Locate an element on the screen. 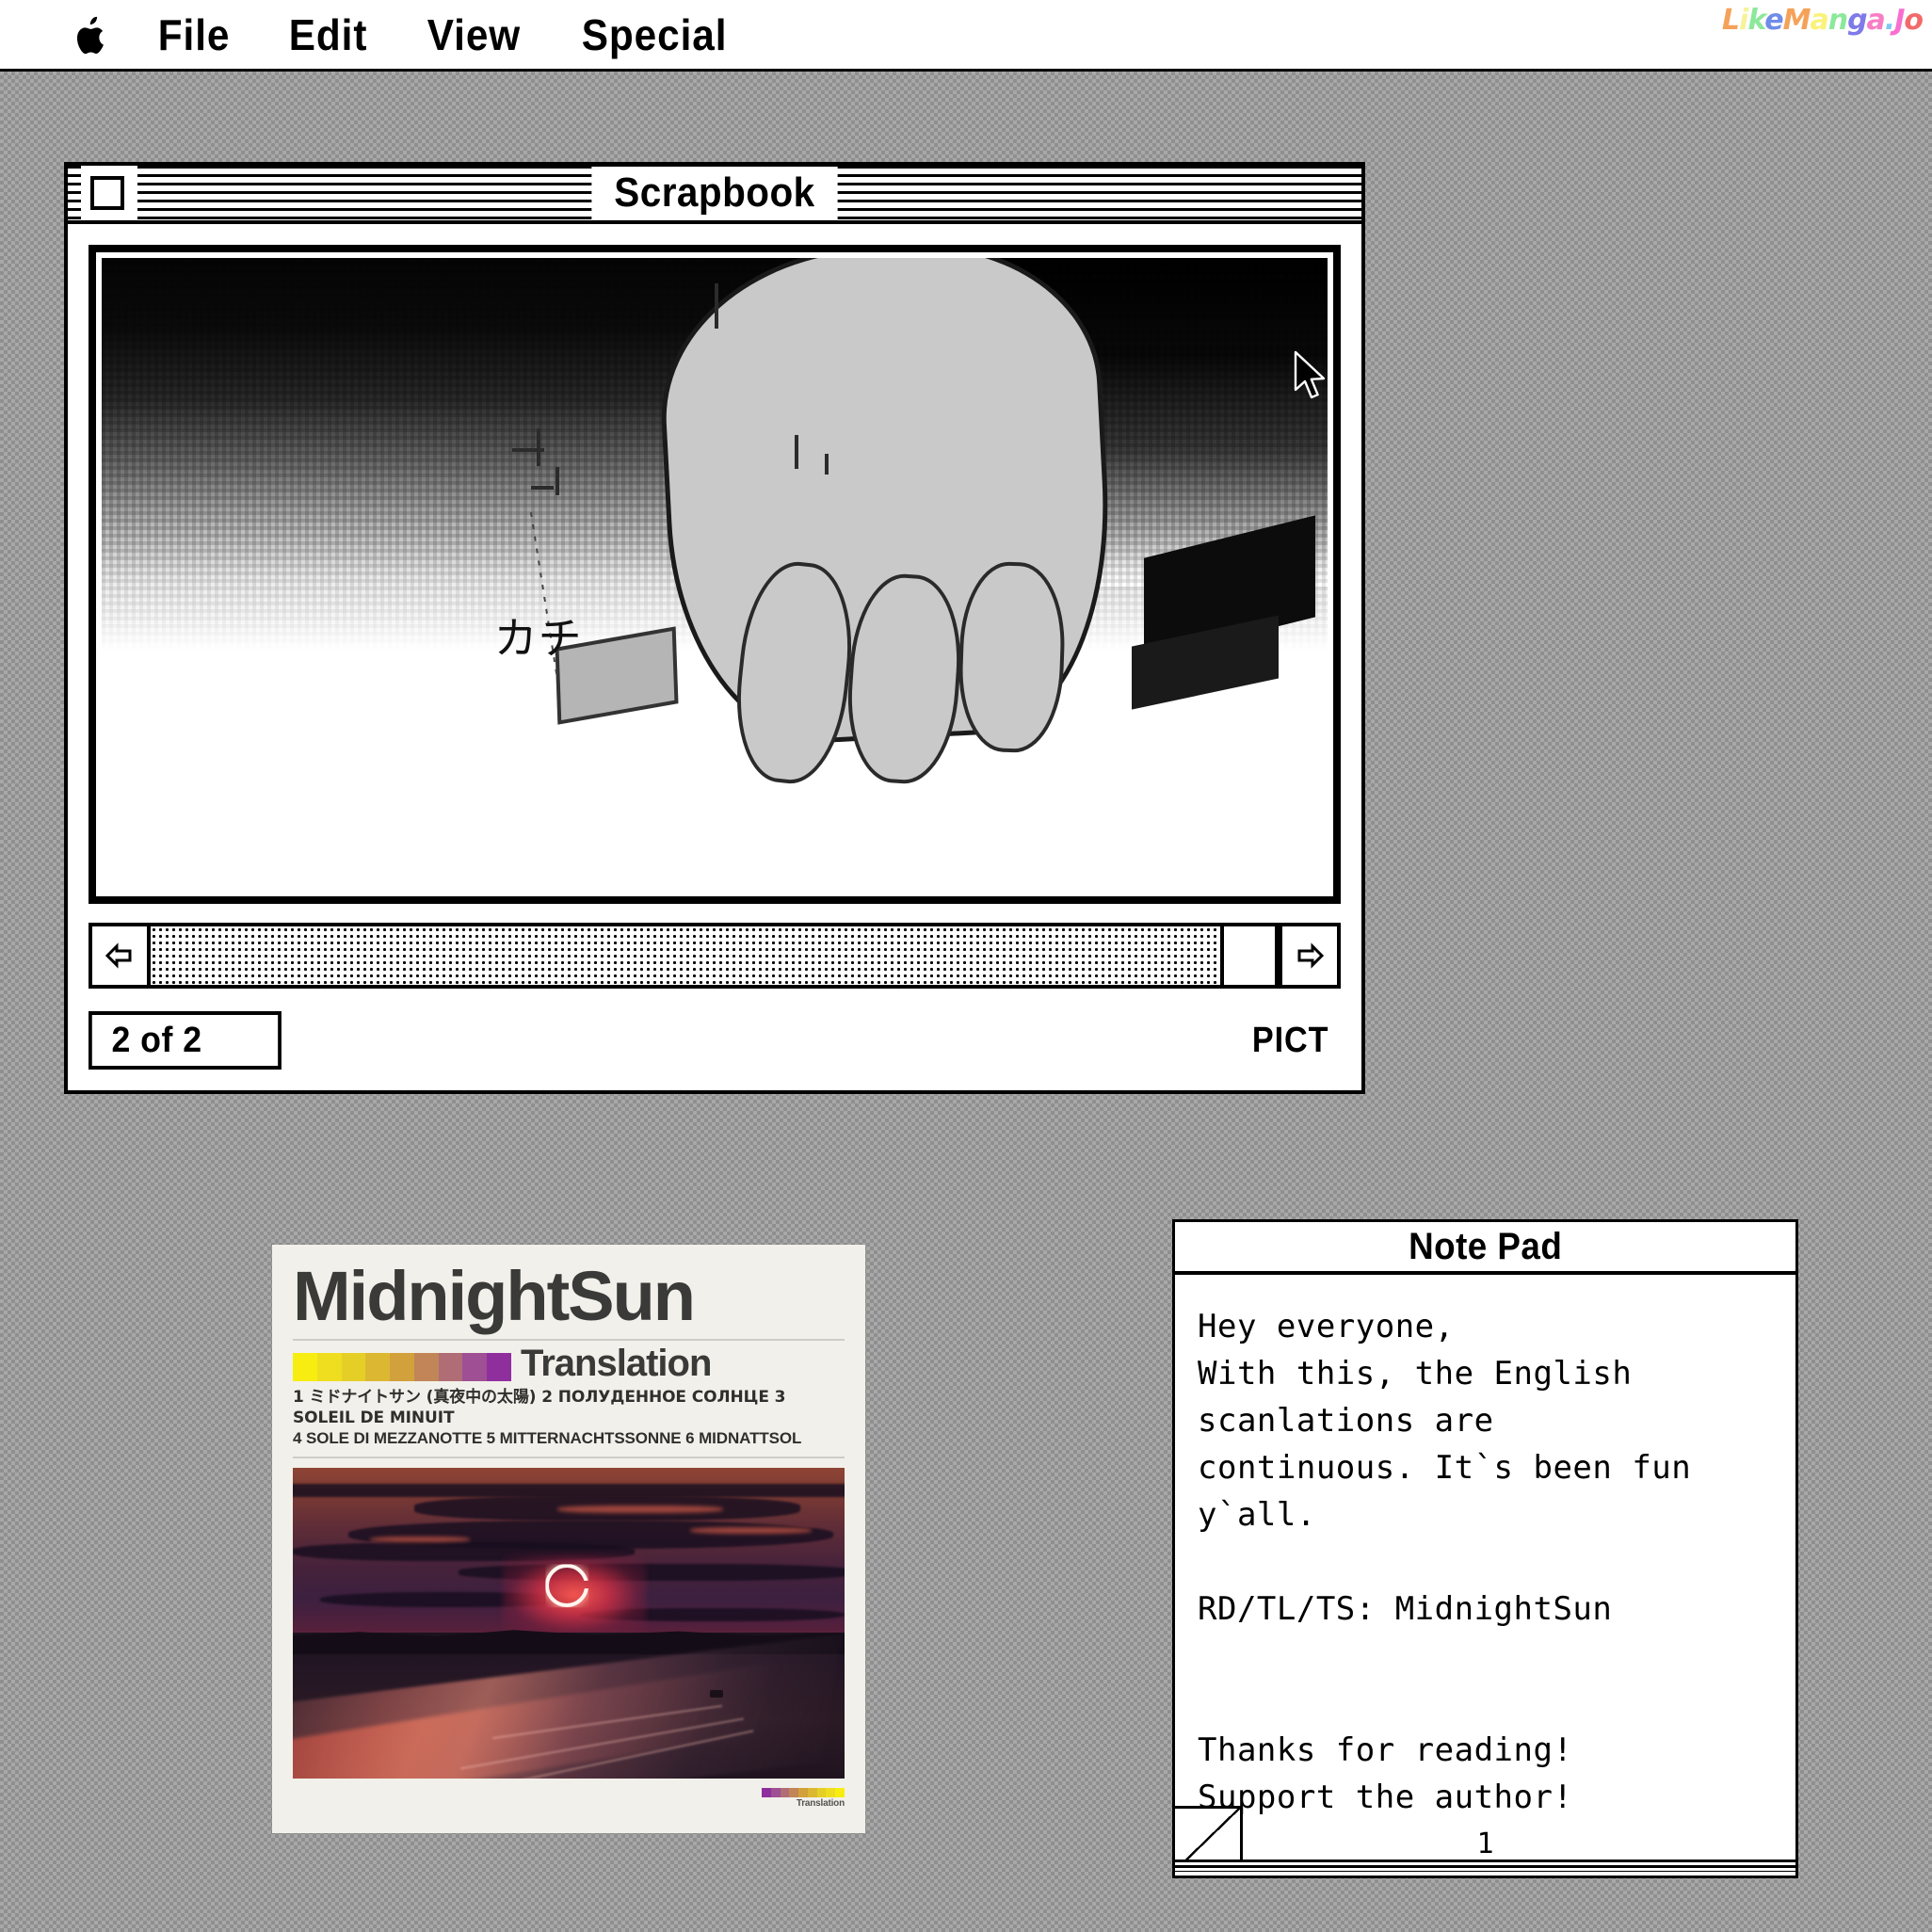  scrollbar-track is located at coordinates (715, 955).